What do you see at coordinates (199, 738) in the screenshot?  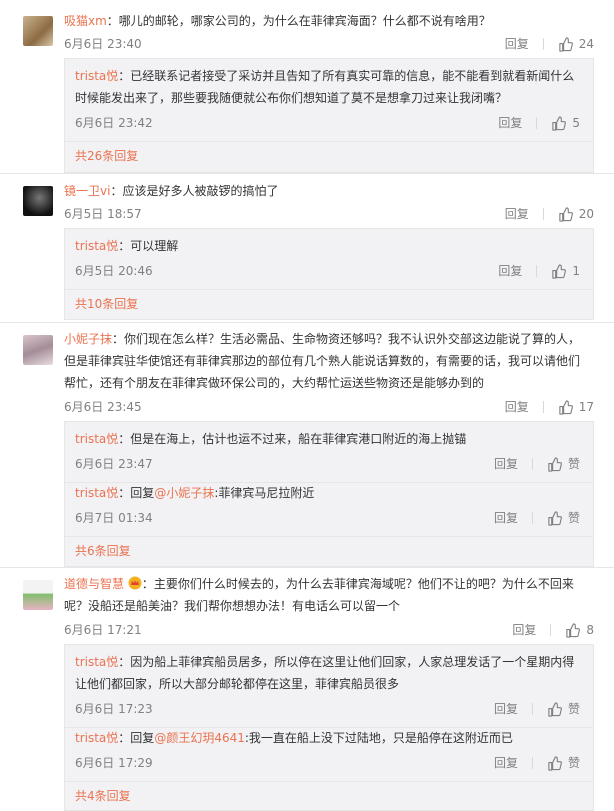 I see `mention-link: @颜王幻玥4641` at bounding box center [199, 738].